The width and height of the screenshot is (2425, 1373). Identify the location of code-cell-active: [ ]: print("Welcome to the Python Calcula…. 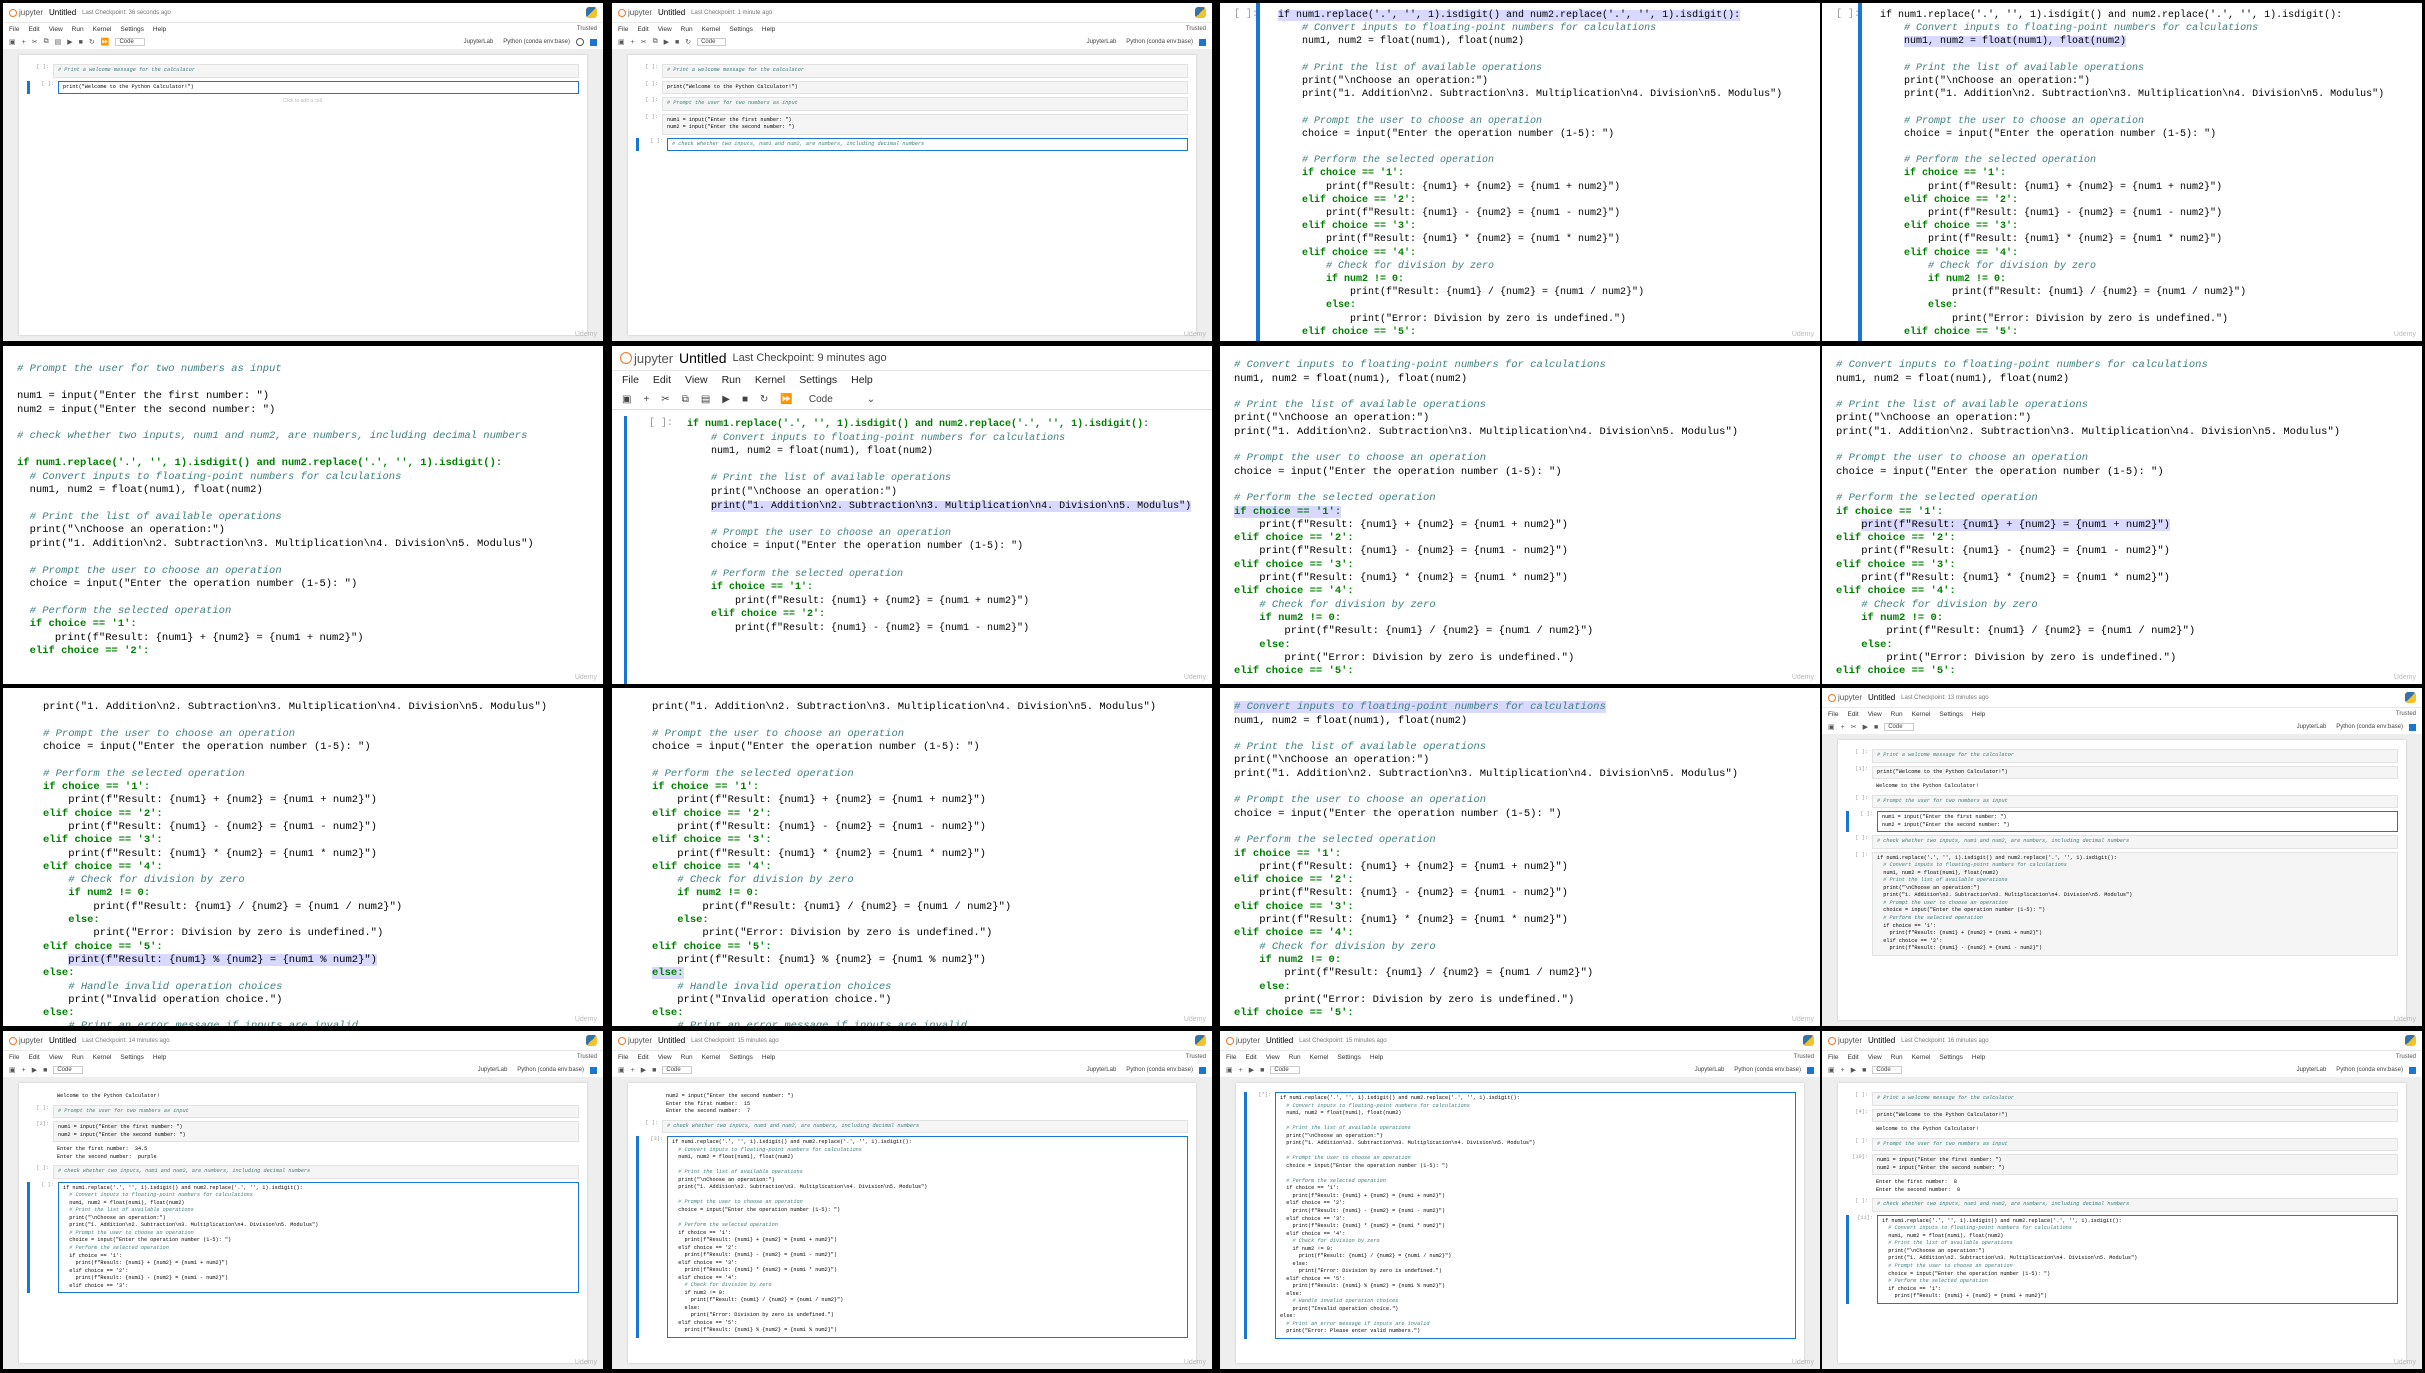
(303, 87).